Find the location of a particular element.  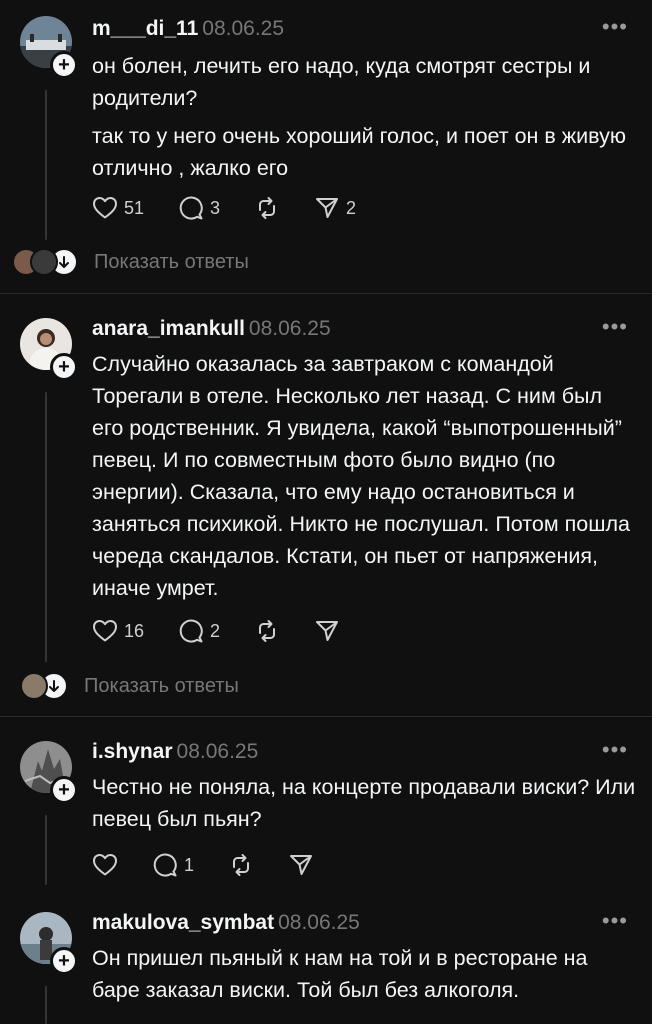

username-text: m___di_11 is located at coordinates (145, 28).